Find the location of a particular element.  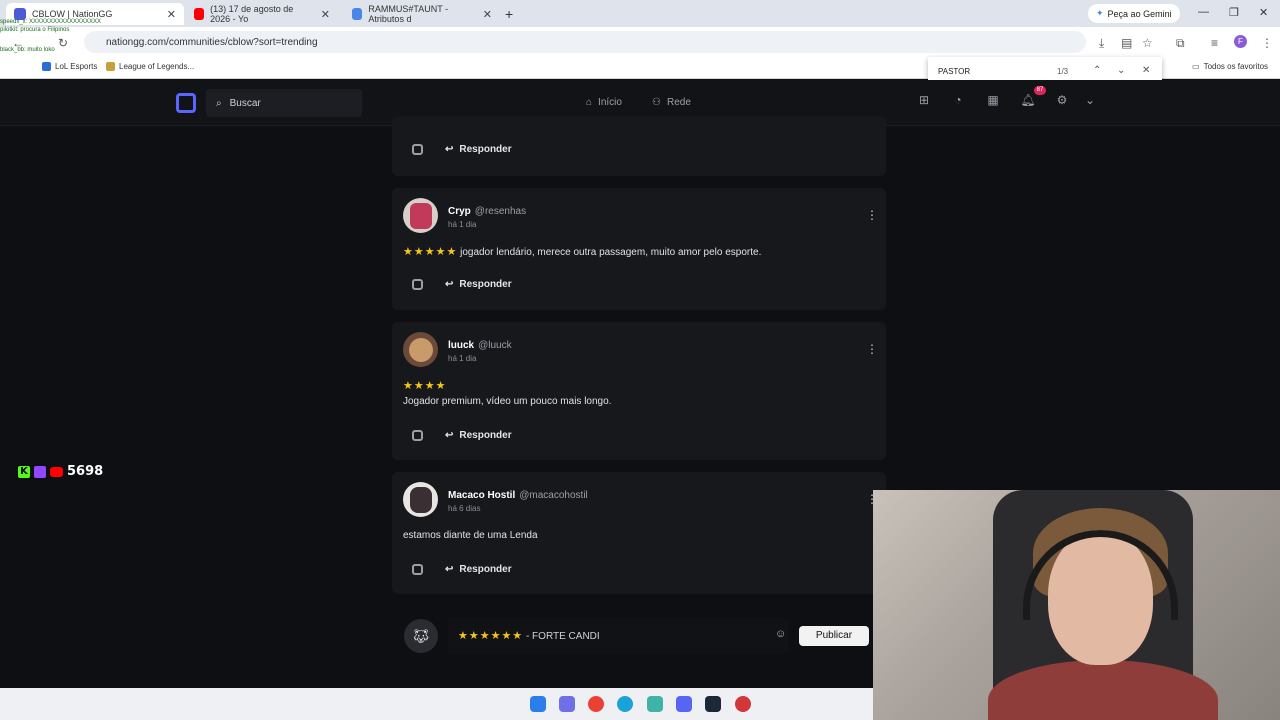

comment-time: há 6 dias is located at coordinates (464, 508).